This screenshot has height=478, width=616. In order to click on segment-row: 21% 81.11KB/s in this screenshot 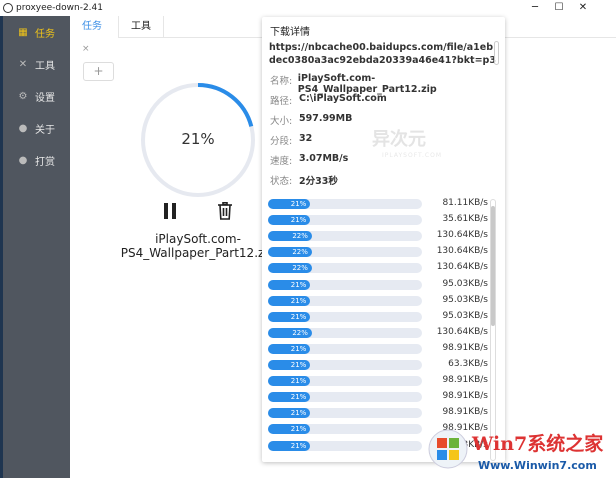, I will do `click(378, 204)`.